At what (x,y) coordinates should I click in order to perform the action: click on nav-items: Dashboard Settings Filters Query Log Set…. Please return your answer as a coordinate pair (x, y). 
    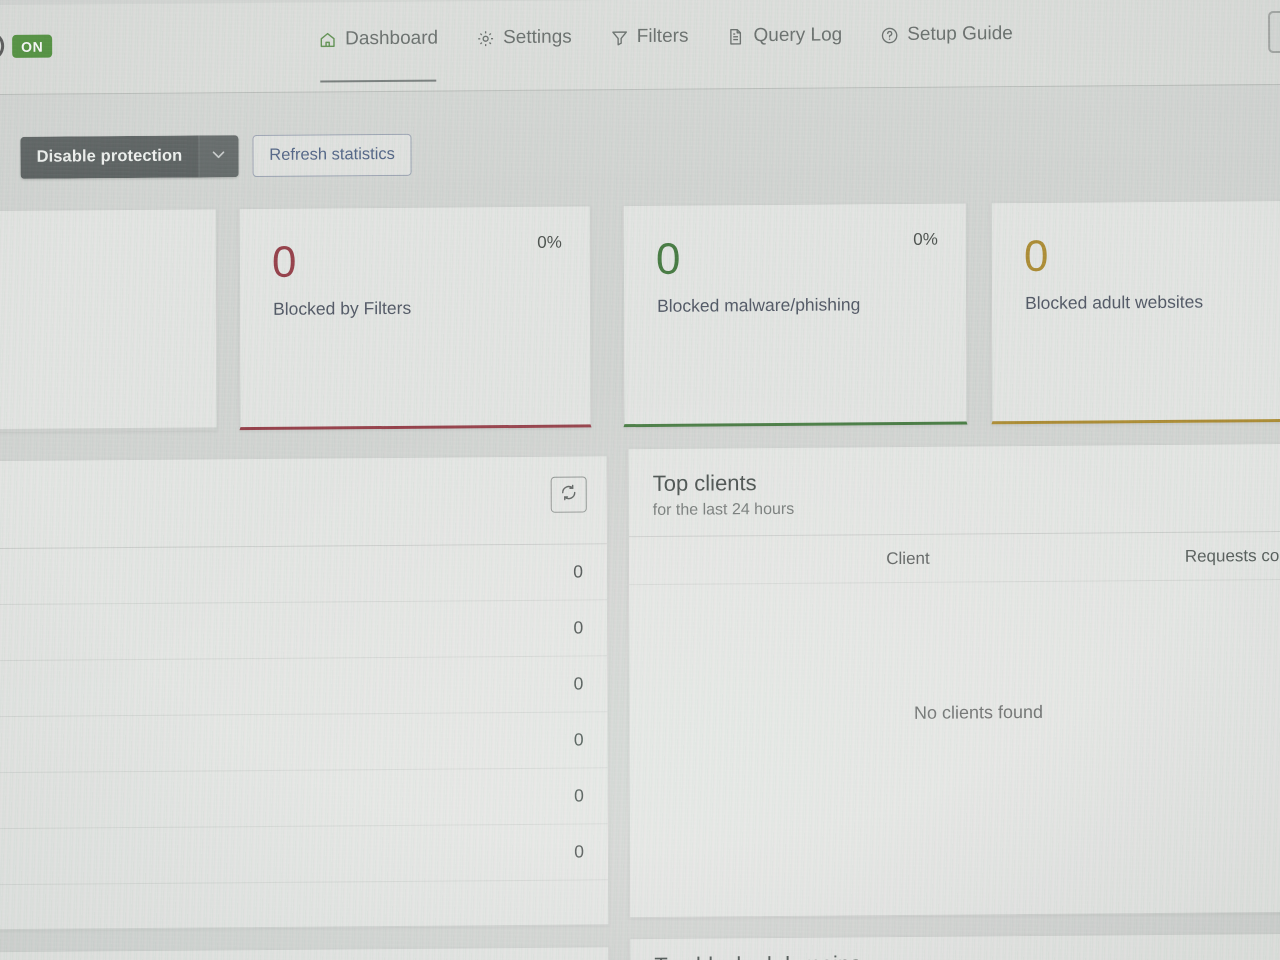
    Looking at the image, I should click on (665, 52).